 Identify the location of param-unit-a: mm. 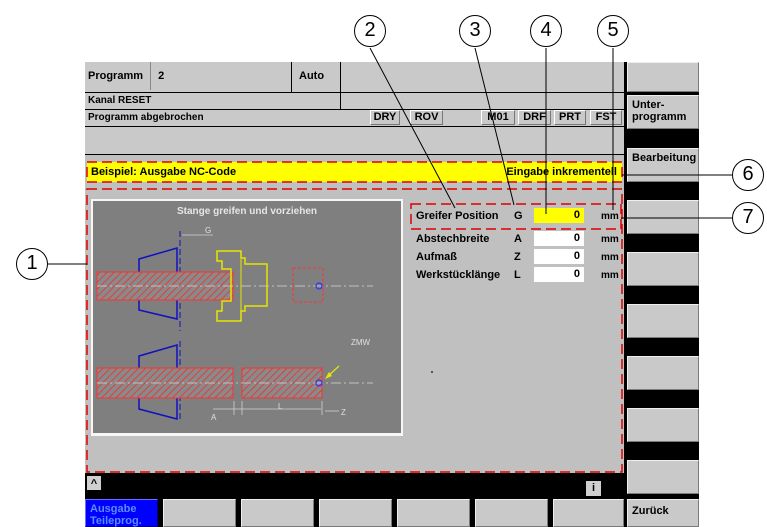
(610, 239).